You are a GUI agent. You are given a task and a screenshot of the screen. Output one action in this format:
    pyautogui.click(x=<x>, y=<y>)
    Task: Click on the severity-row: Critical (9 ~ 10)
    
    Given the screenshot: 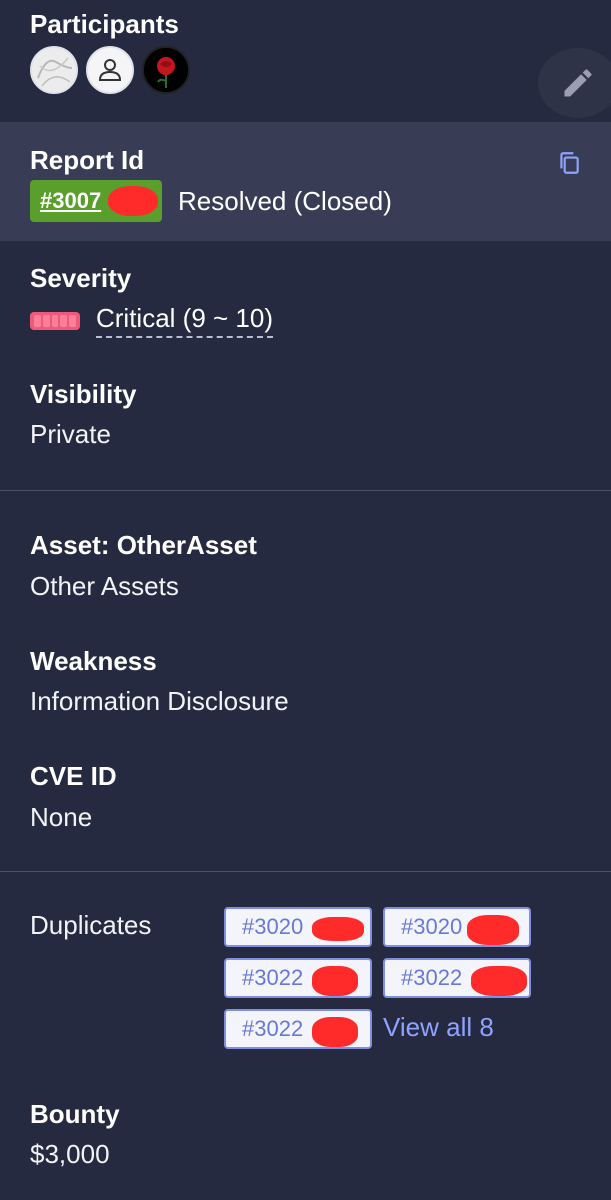 What is the action you would take?
    pyautogui.click(x=151, y=320)
    